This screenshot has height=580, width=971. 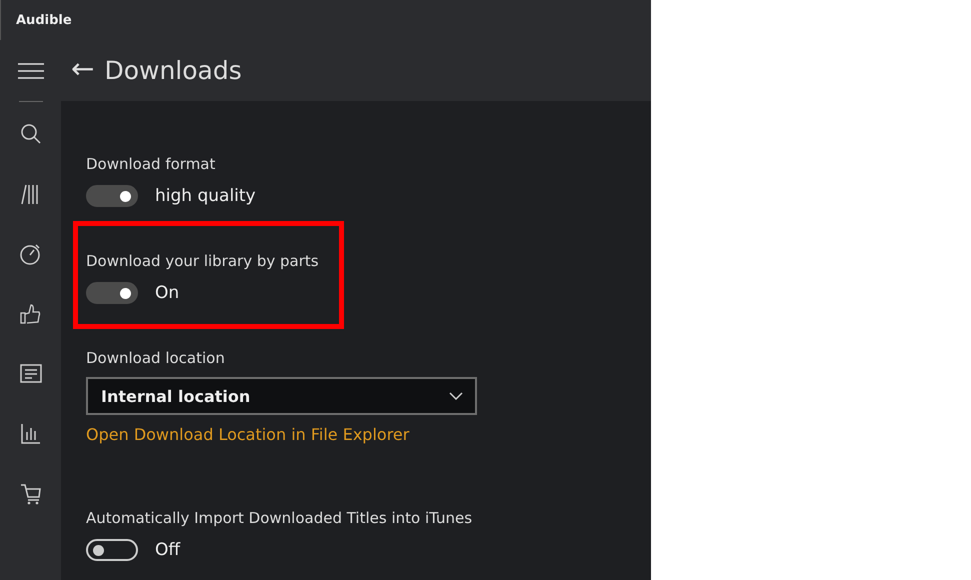 I want to click on toggle-state: Off, so click(x=167, y=550).